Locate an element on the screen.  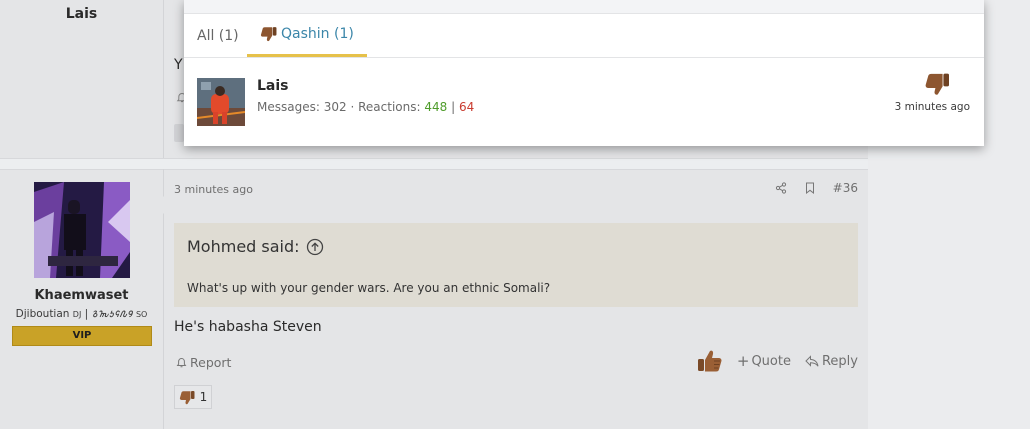
quote-button: + Quote is located at coordinates (763, 360).